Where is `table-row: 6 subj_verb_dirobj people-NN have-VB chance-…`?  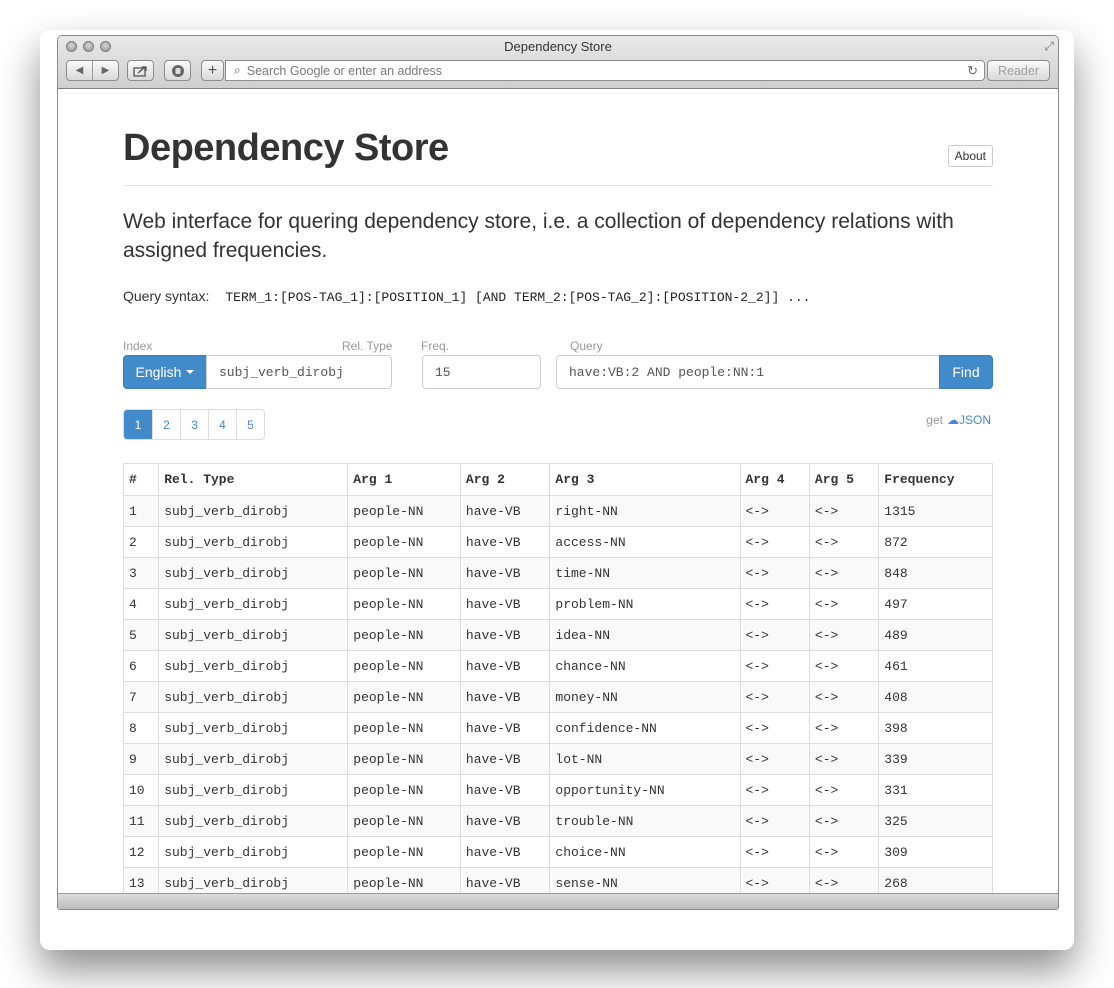 table-row: 6 subj_verb_dirobj people-NN have-VB chance-… is located at coordinates (557, 666).